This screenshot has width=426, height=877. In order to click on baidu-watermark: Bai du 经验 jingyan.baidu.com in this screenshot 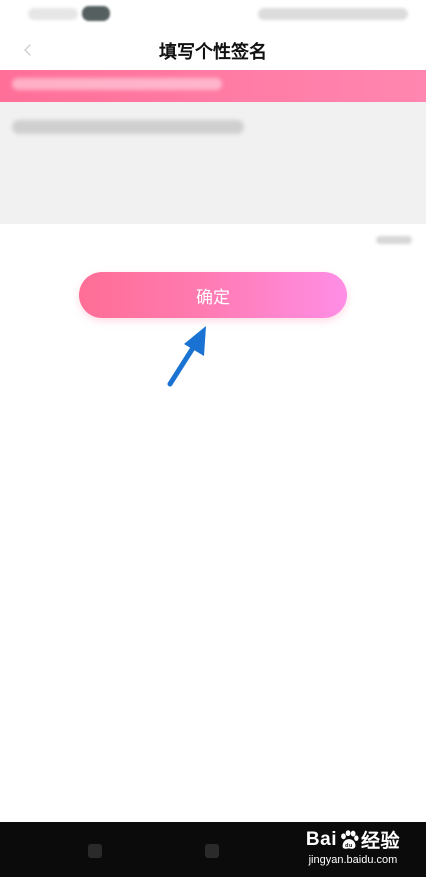, I will do `click(353, 846)`.